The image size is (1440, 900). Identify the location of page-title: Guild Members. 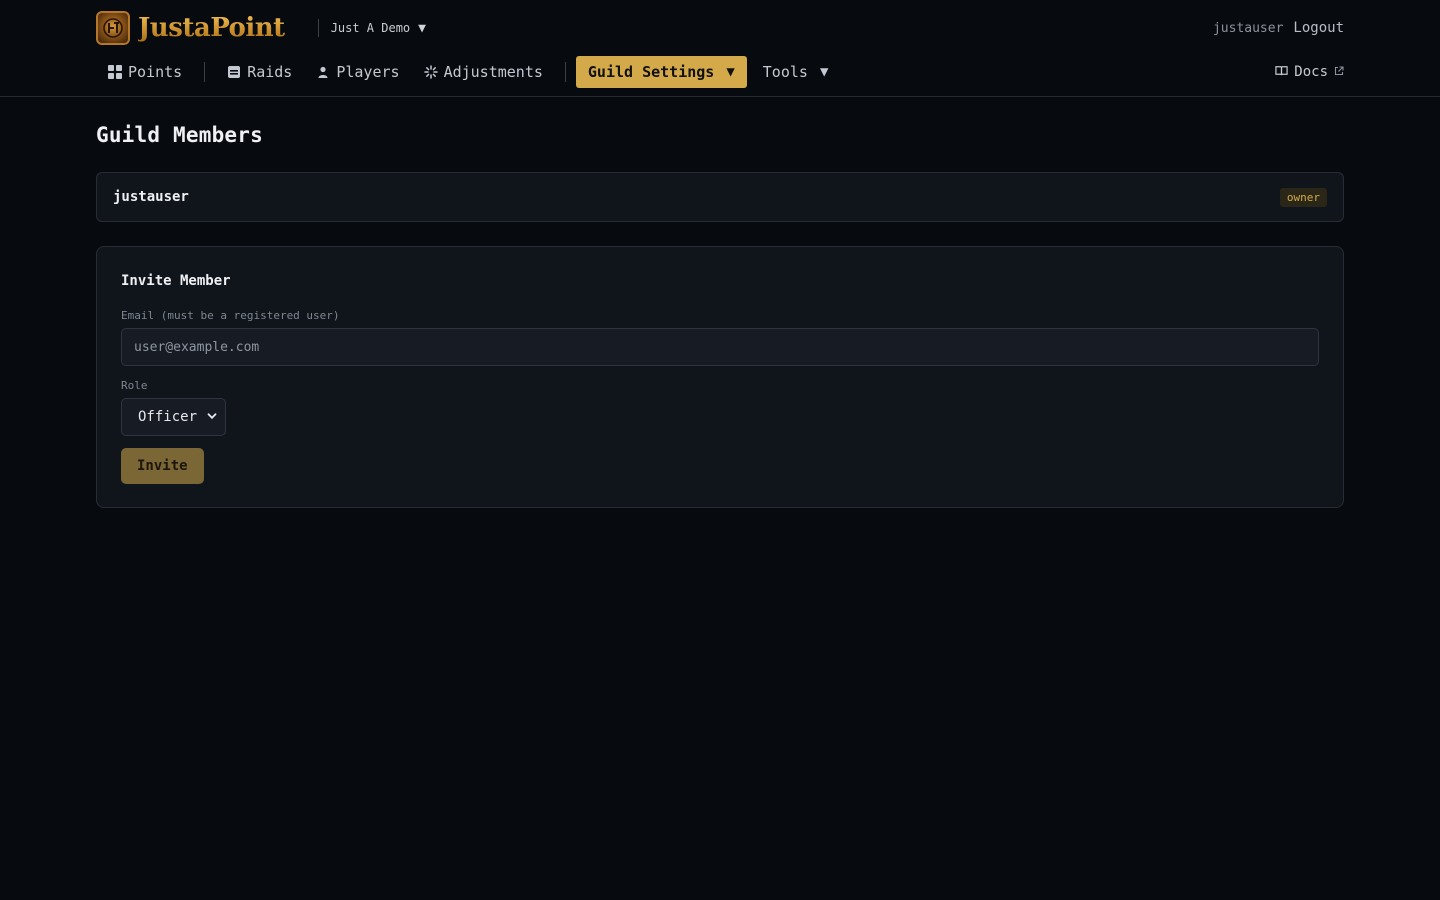
(179, 135).